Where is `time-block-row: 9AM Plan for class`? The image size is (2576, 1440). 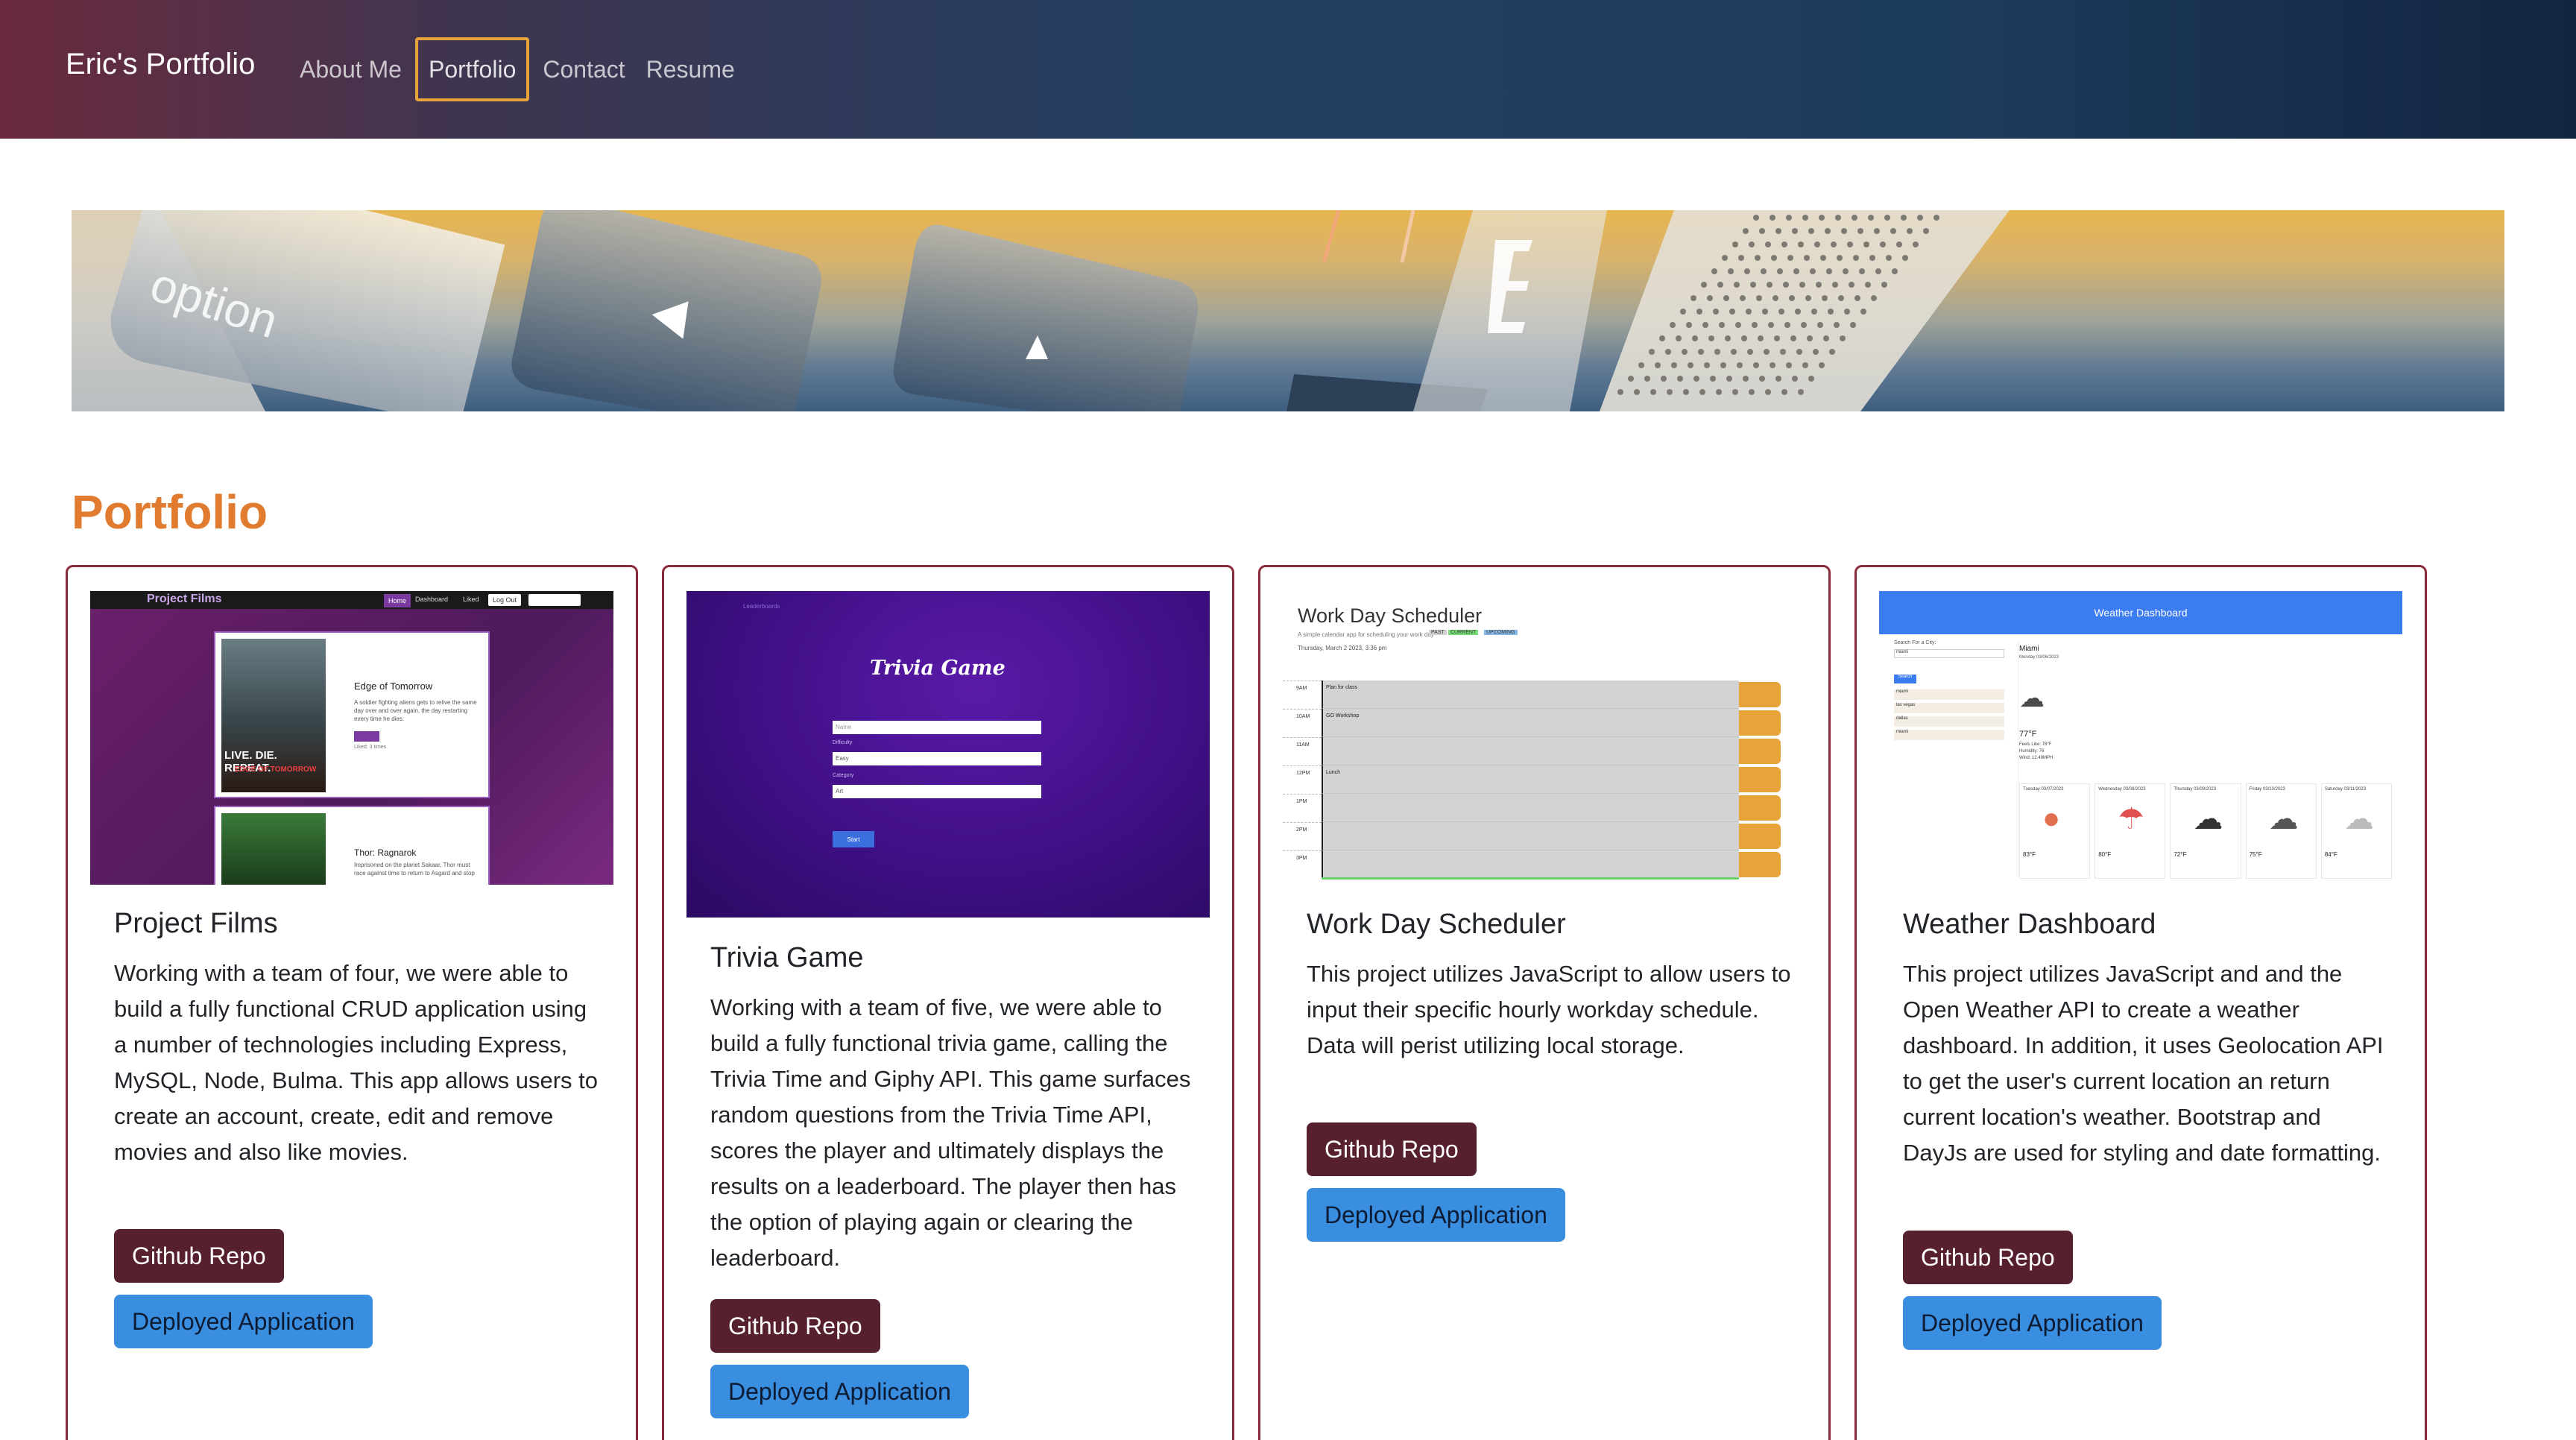 time-block-row: 9AM Plan for class is located at coordinates (1544, 694).